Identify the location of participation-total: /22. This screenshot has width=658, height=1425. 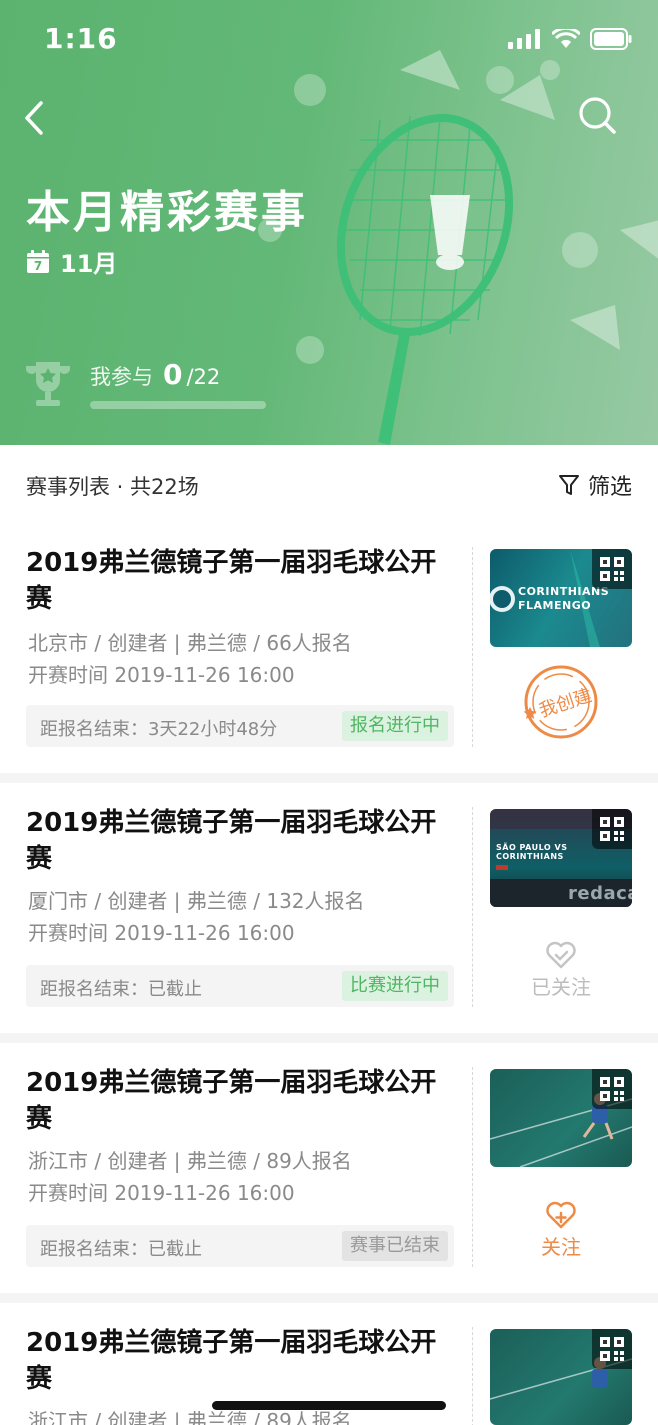
(203, 377).